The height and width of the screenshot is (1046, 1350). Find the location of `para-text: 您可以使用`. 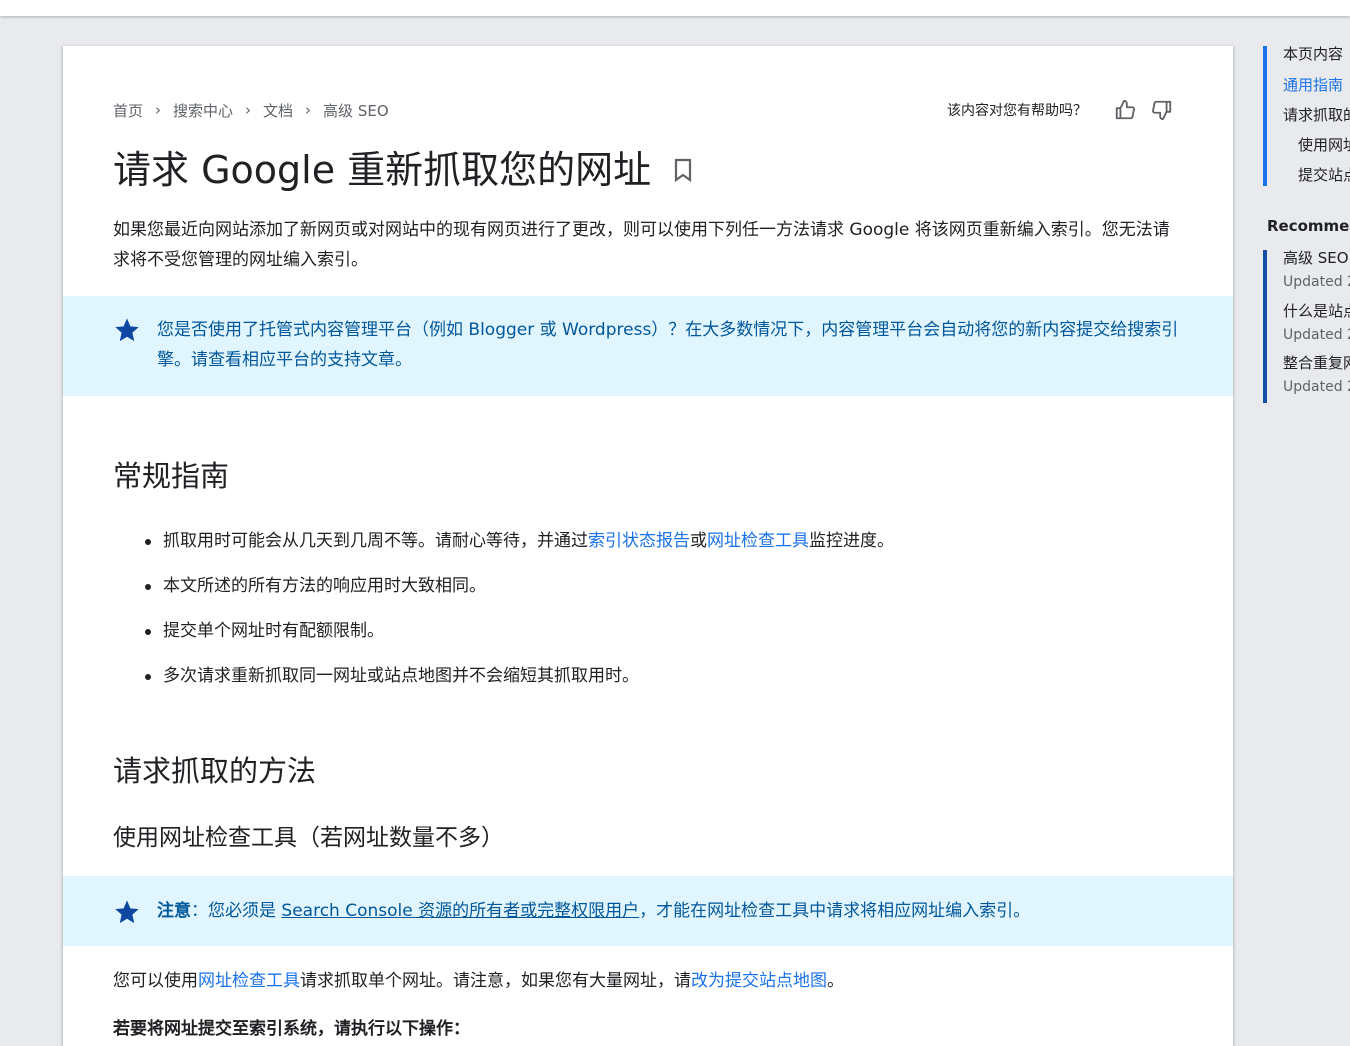

para-text: 您可以使用 is located at coordinates (155, 981).